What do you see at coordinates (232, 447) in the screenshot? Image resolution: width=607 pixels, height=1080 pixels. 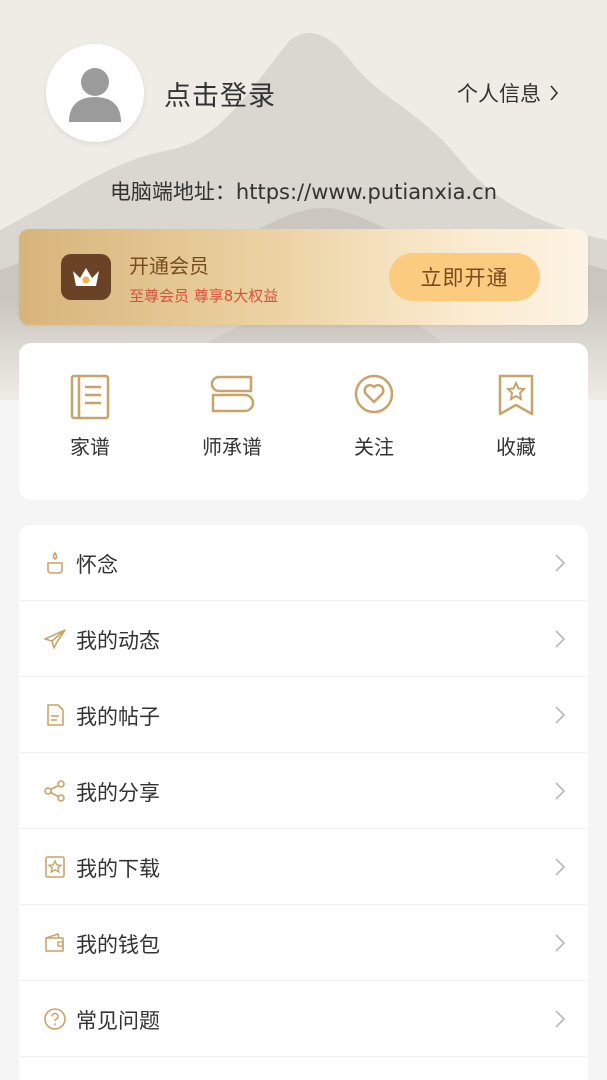 I see `quick-action-label: 师承谱` at bounding box center [232, 447].